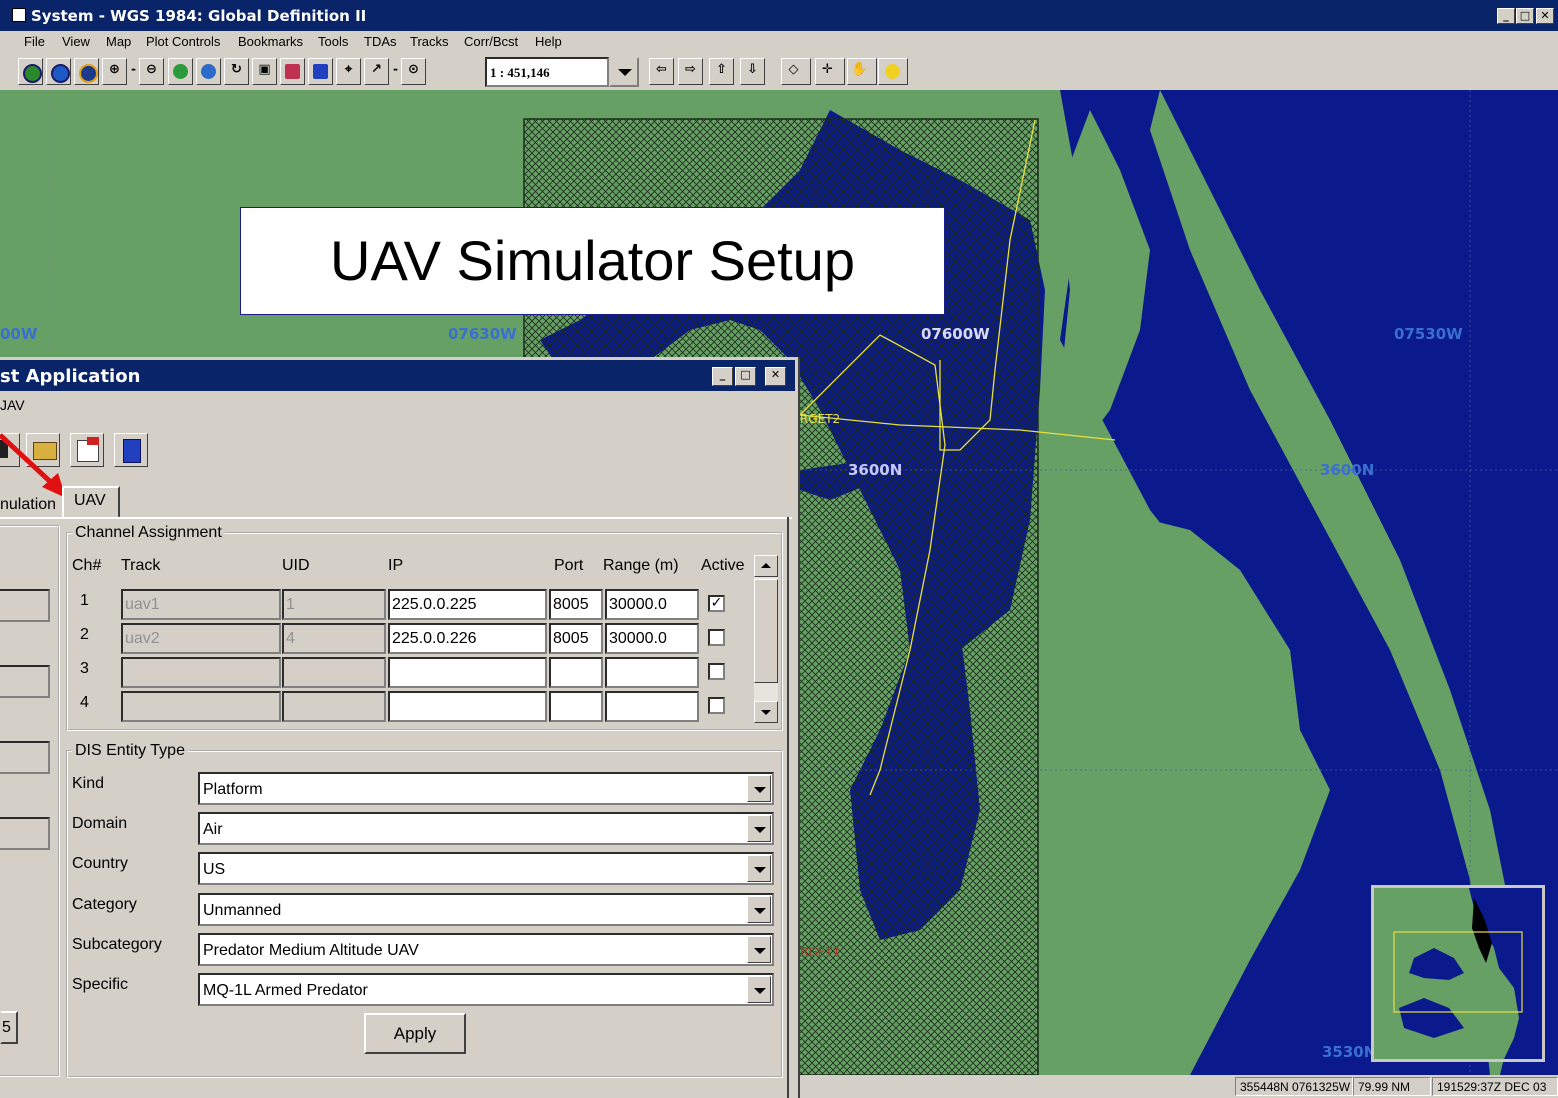 The width and height of the screenshot is (1558, 1098). I want to click on menu-tools: Tools, so click(333, 41).